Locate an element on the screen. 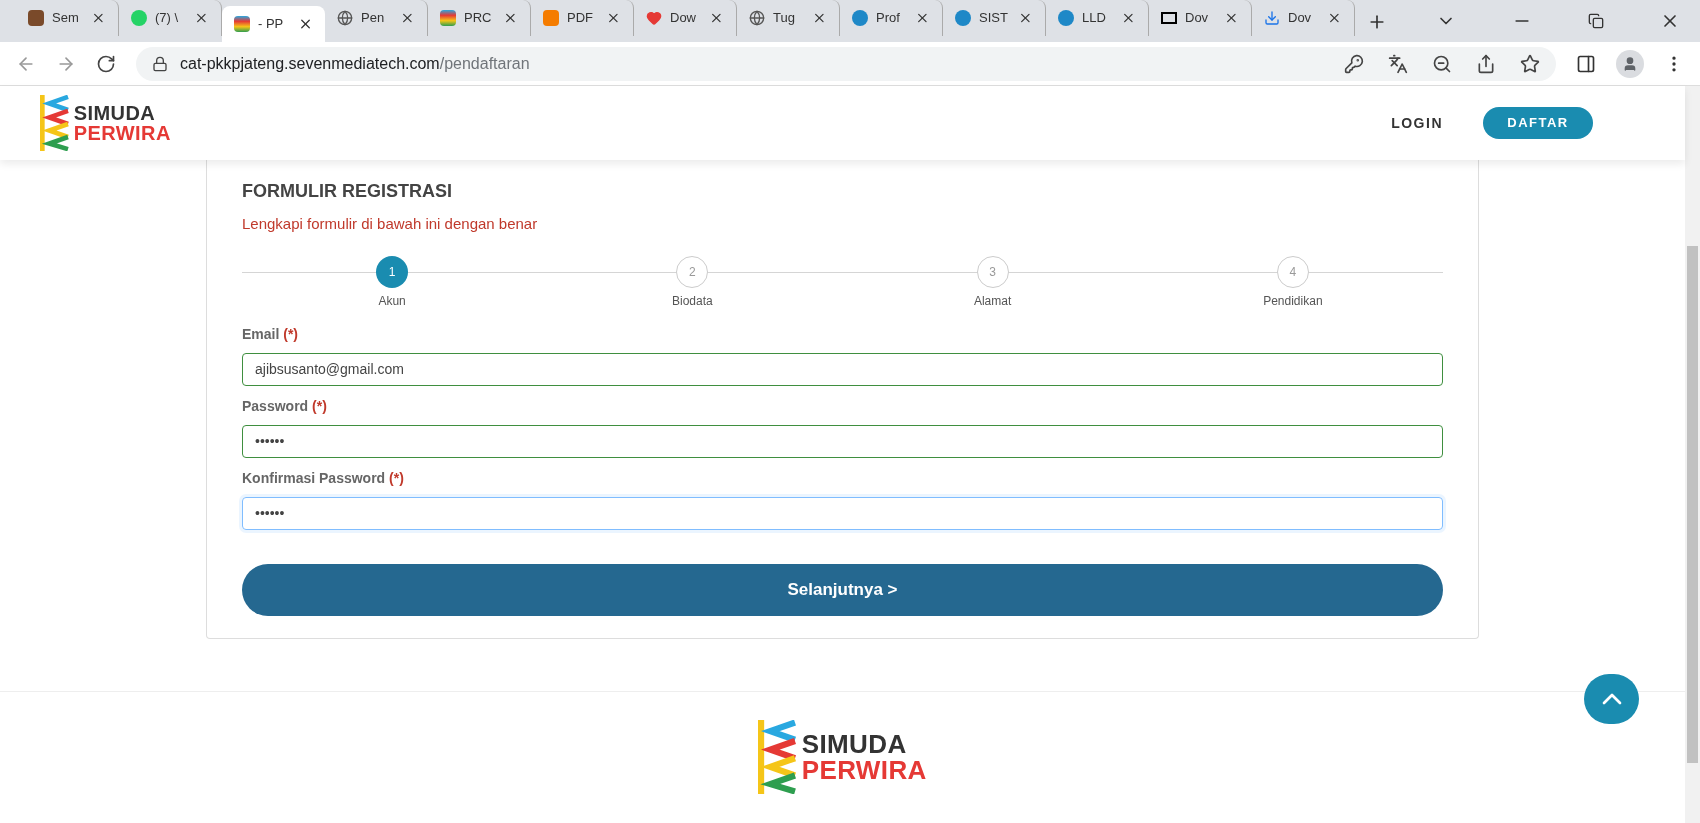 This screenshot has width=1700, height=823. key-icon is located at coordinates (1354, 63).